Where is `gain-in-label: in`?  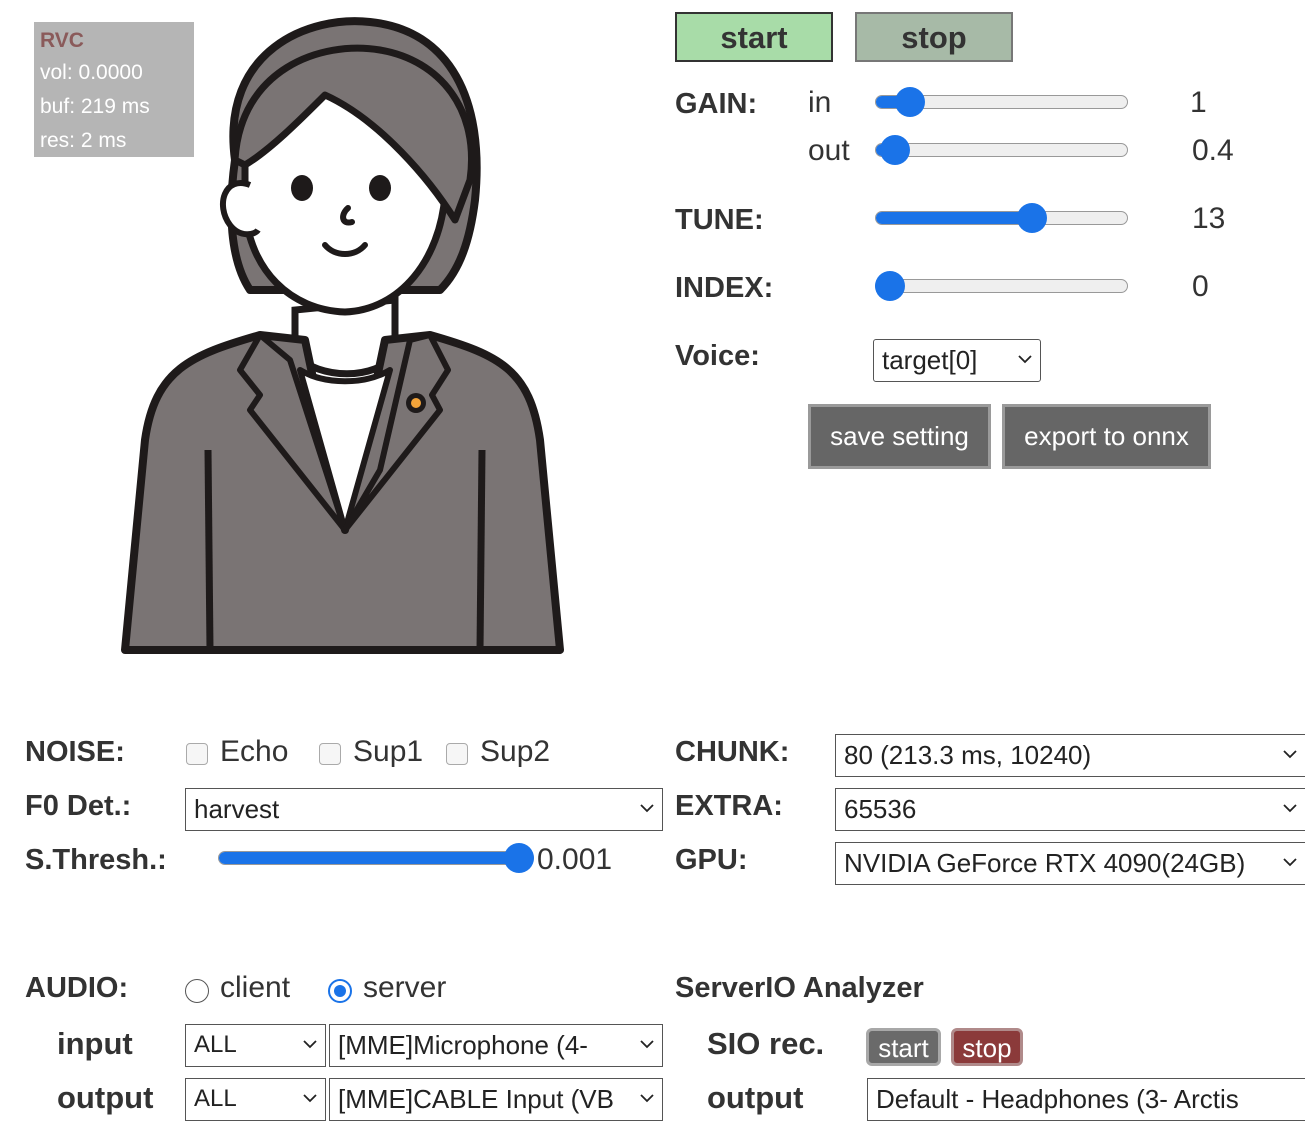
gain-in-label: in is located at coordinates (820, 102).